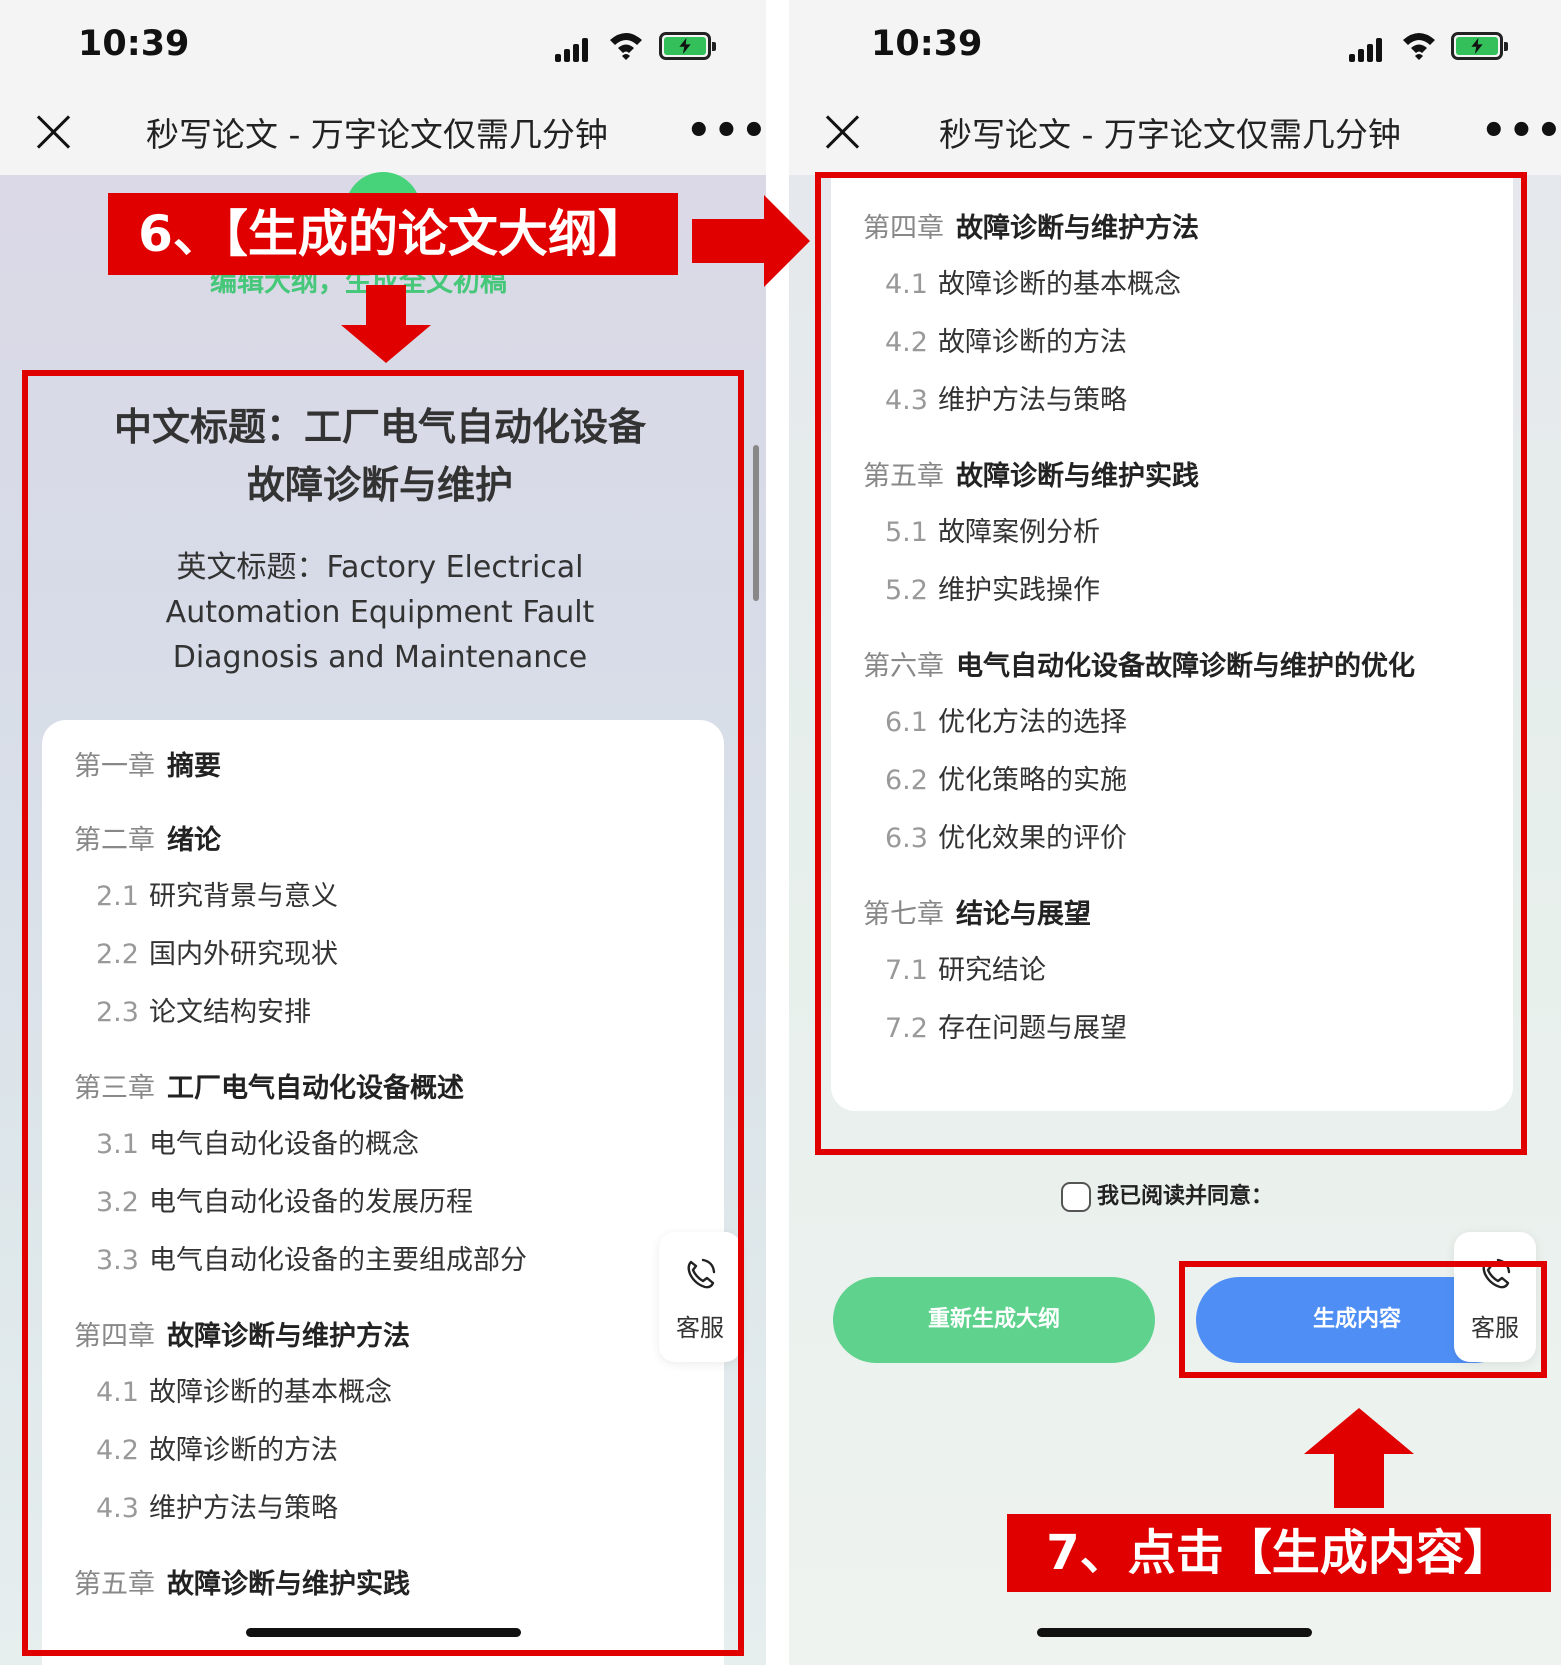  What do you see at coordinates (751, 241) in the screenshot?
I see `annotation-arrow-right-icon` at bounding box center [751, 241].